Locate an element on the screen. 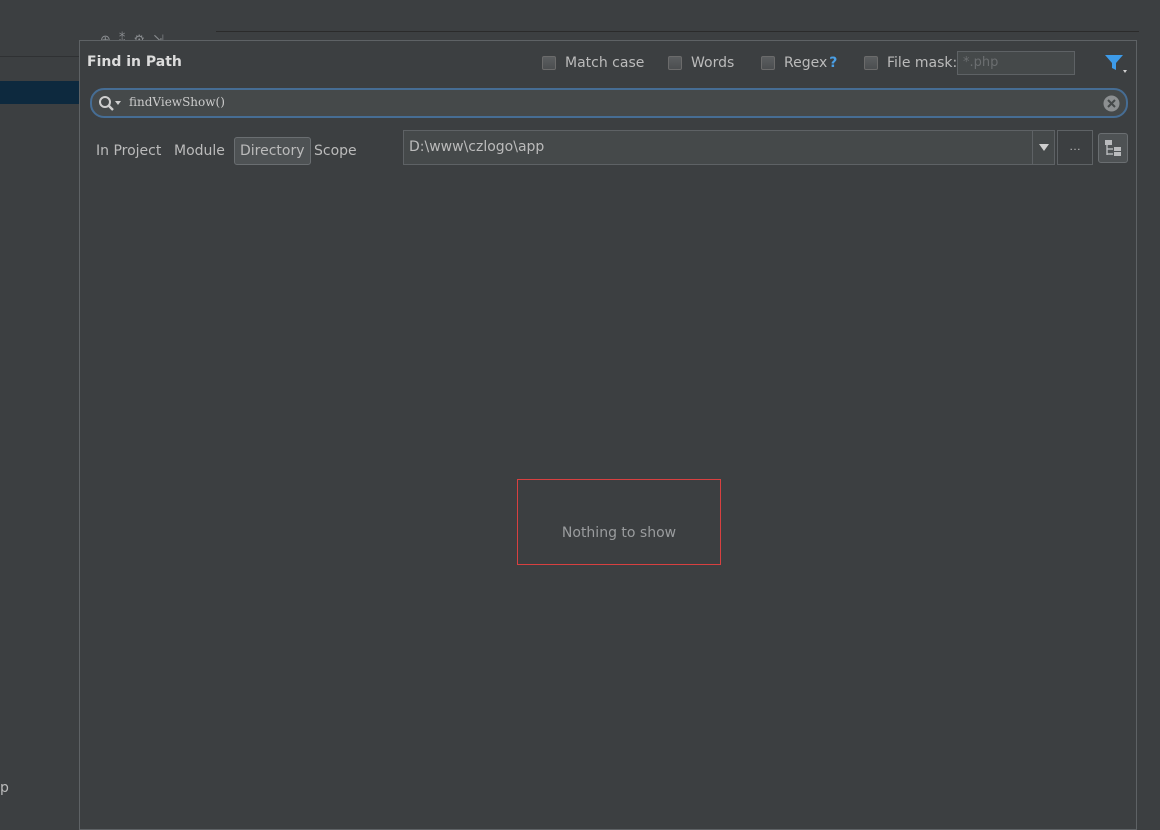  directory-combobox: D:\www\czlogo\app is located at coordinates (729, 147).